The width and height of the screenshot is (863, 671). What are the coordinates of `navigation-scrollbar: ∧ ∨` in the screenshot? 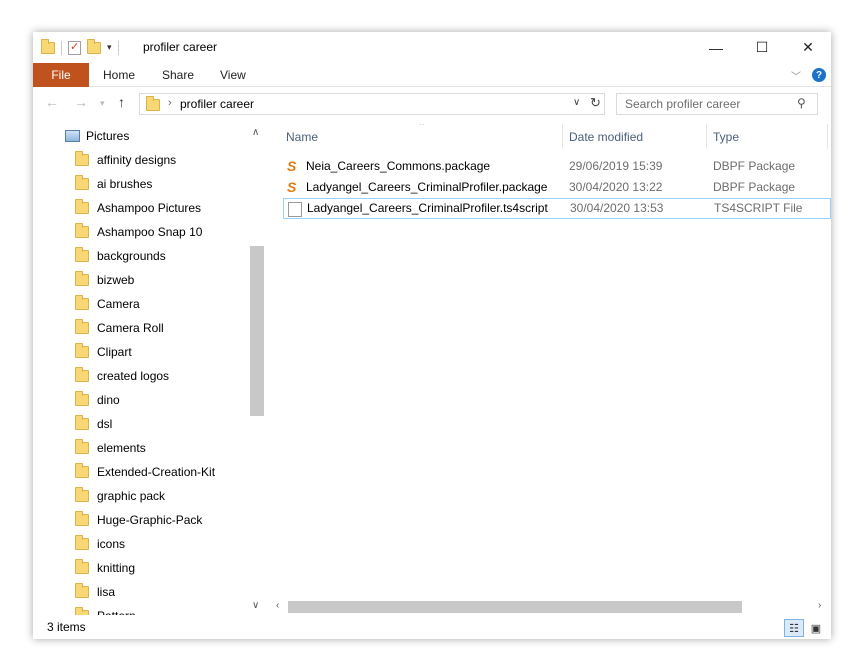 It's located at (257, 369).